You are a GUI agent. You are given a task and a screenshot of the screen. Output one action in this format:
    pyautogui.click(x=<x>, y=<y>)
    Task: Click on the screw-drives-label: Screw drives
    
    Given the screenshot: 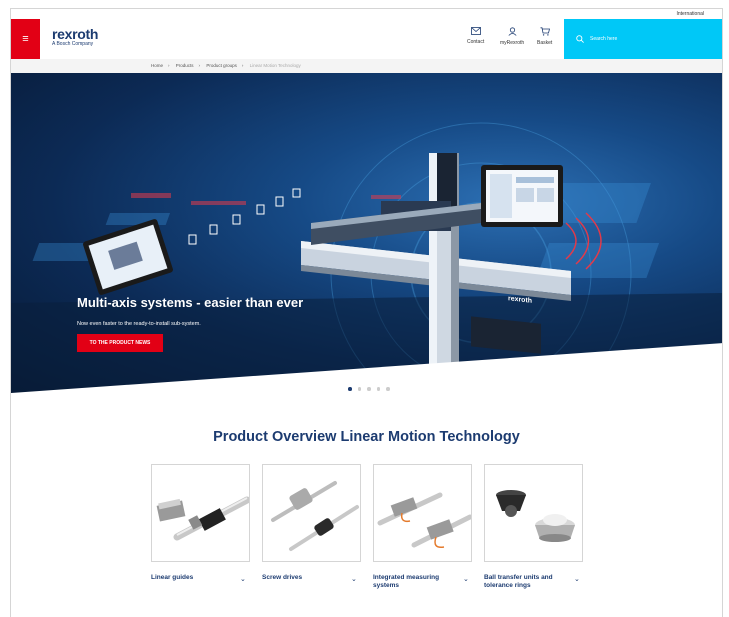 What is the action you would take?
    pyautogui.click(x=302, y=578)
    